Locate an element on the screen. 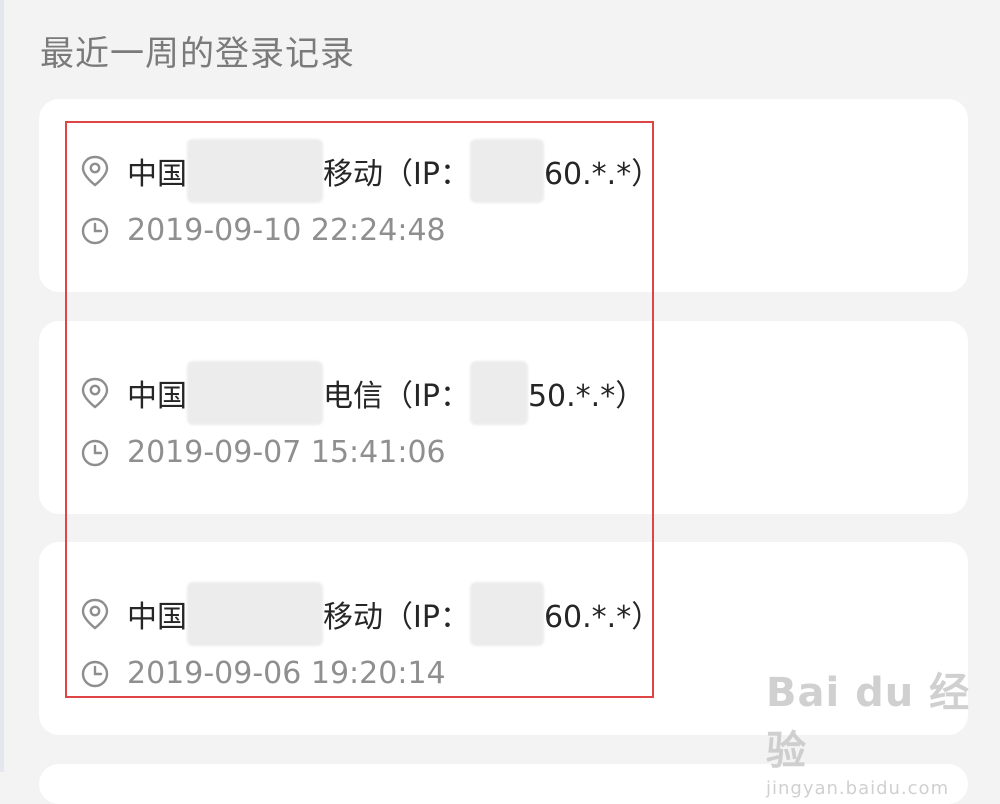 The height and width of the screenshot is (804, 1000). login-time: 2019-09-06 19:20:14 is located at coordinates (286, 673).